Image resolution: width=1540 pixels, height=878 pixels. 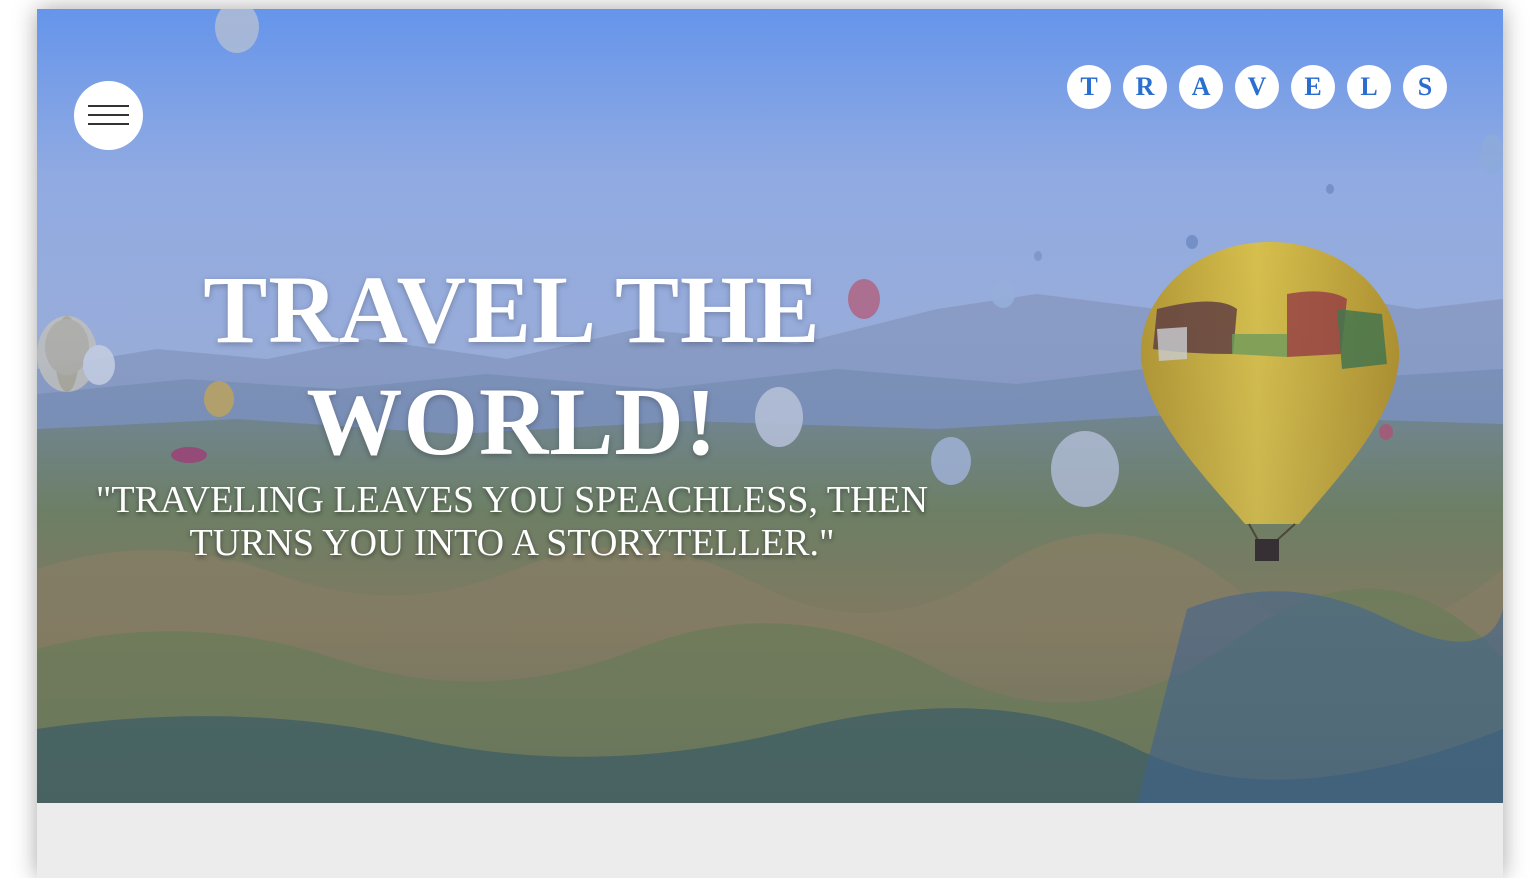 What do you see at coordinates (1313, 87) in the screenshot?
I see `brand-letter-e: E` at bounding box center [1313, 87].